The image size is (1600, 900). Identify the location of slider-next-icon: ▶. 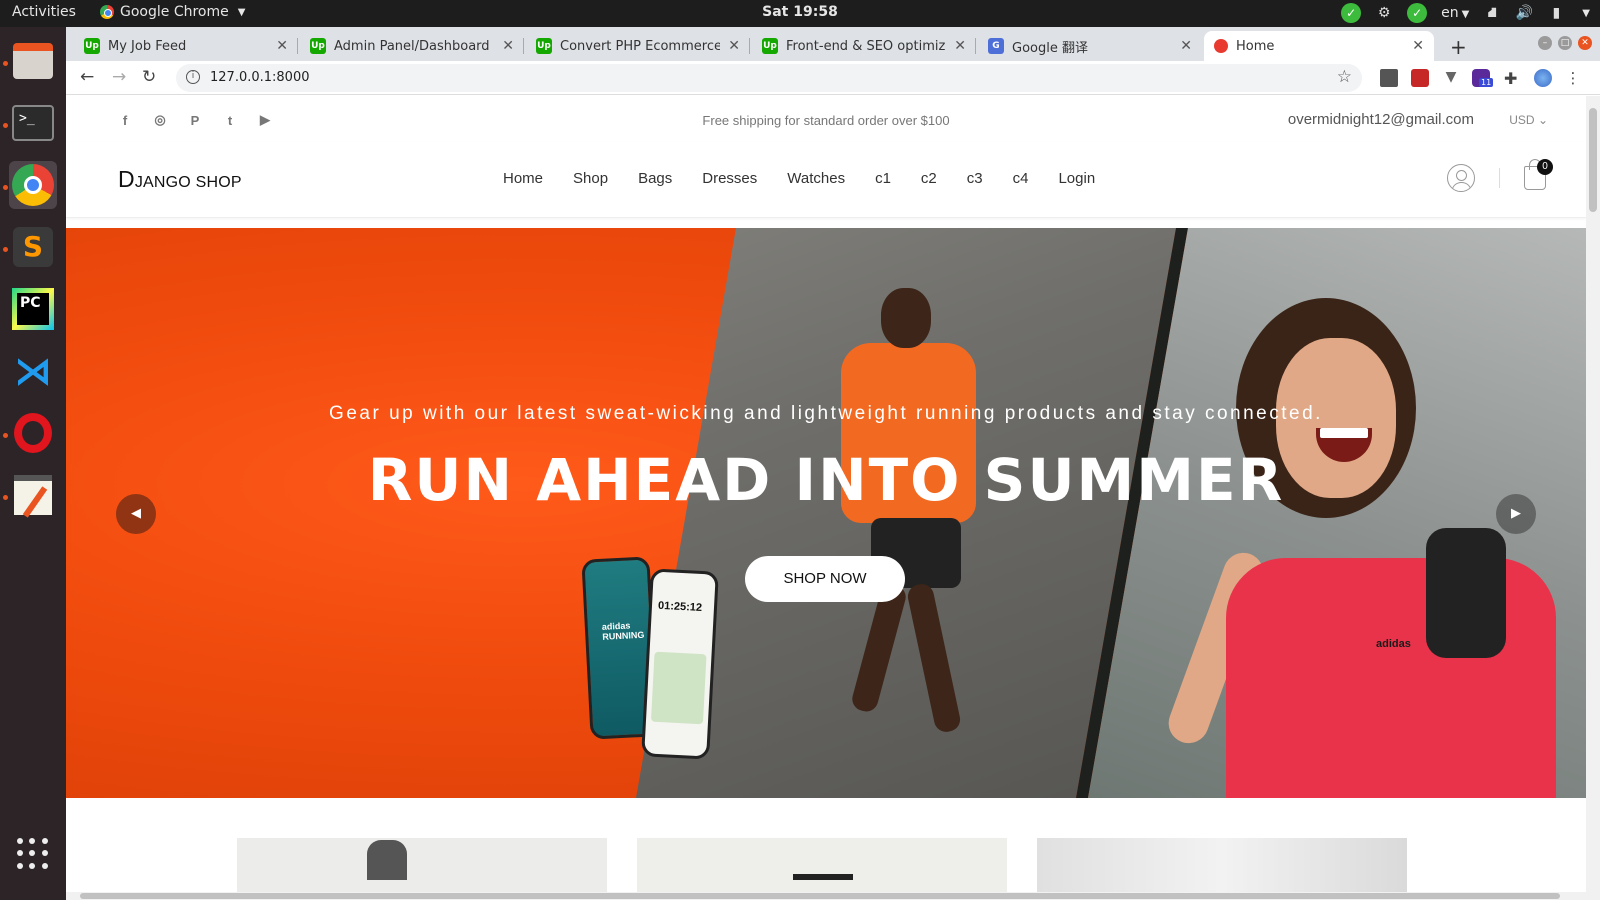
(1516, 514).